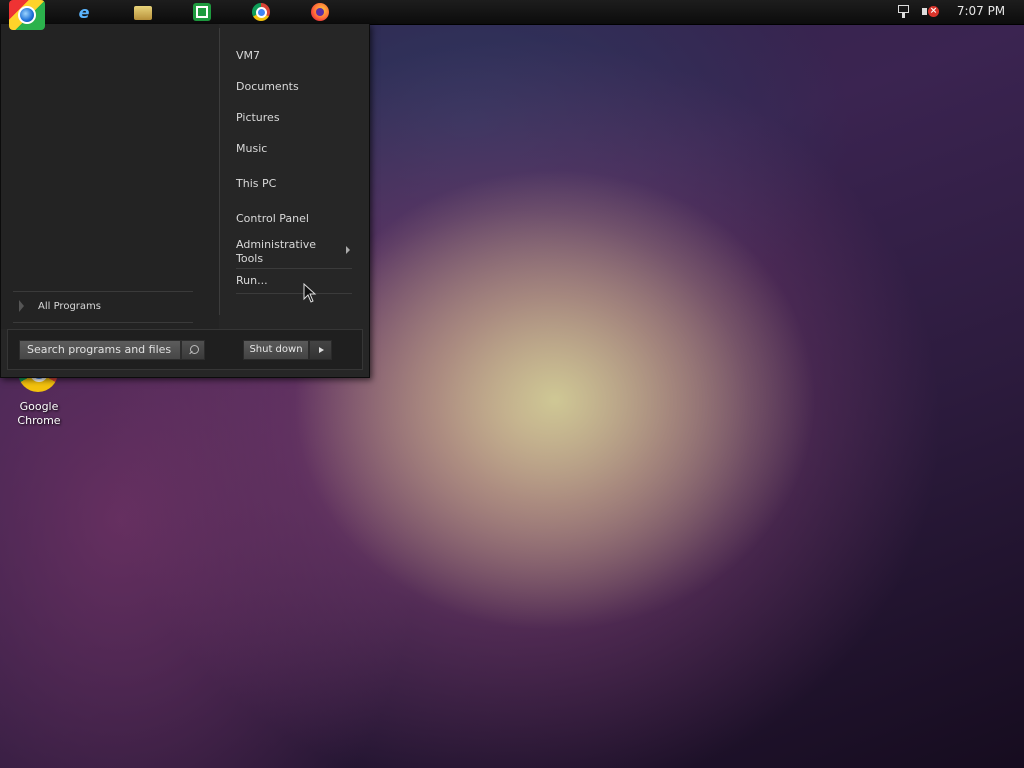 The width and height of the screenshot is (1024, 768). Describe the element at coordinates (272, 219) in the screenshot. I see `menu-item-control-panel: Control Panel` at that location.